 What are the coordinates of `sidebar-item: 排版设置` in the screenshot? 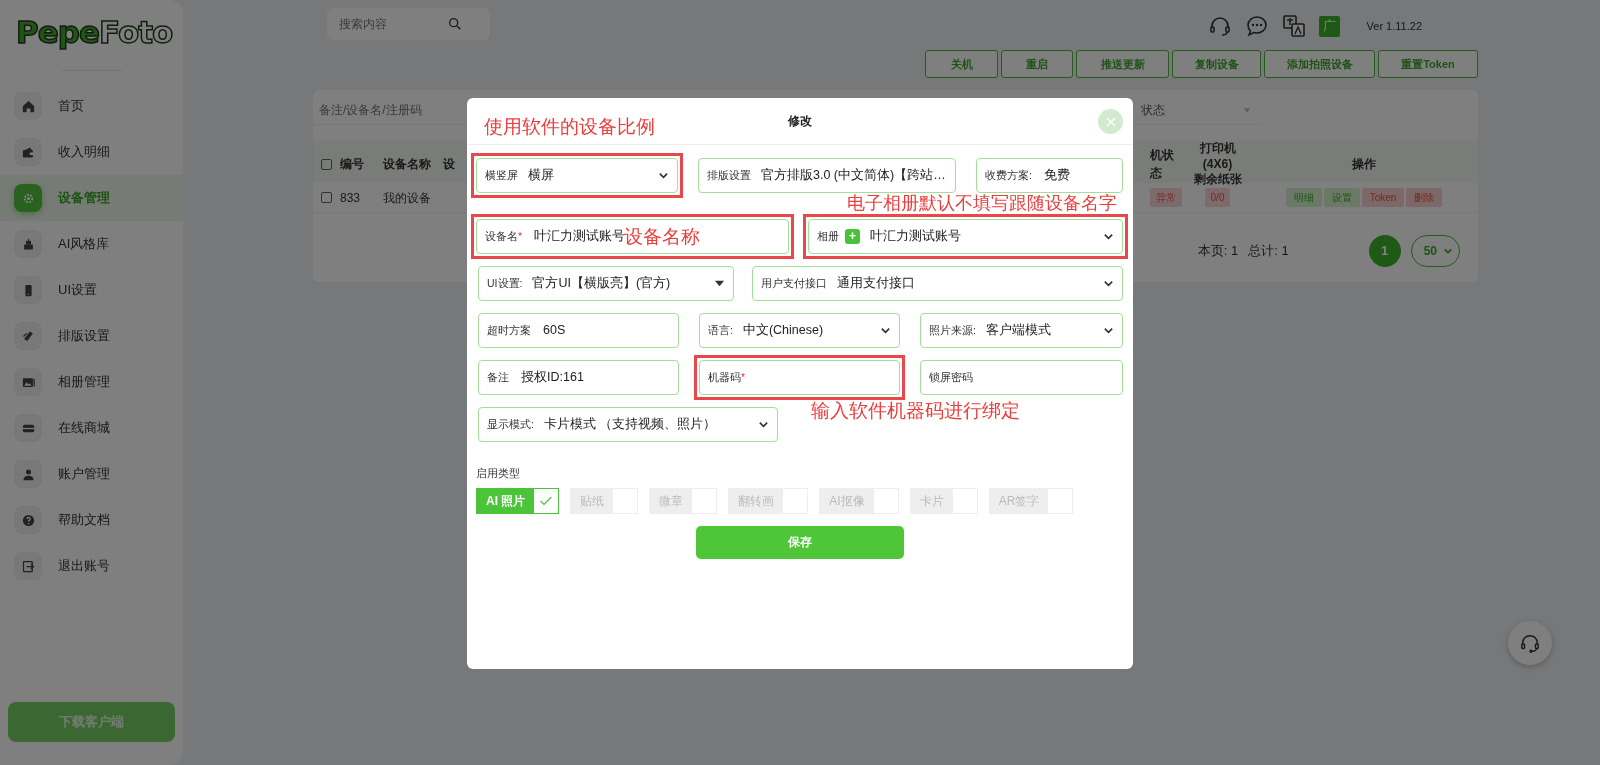 It's located at (91, 336).